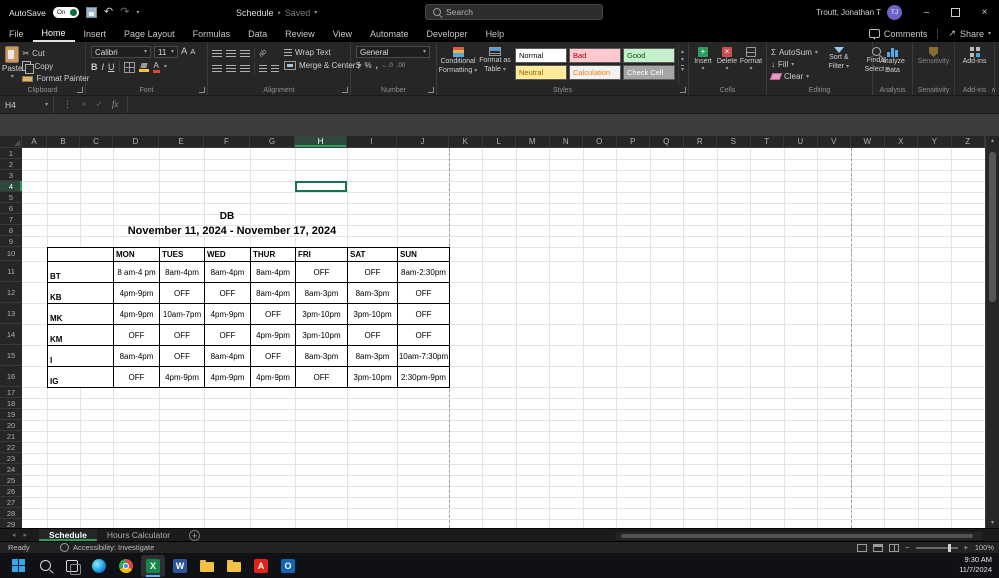 This screenshot has width=999, height=578. What do you see at coordinates (848, 12) in the screenshot?
I see `user-name: Troutt, Jonathan T` at bounding box center [848, 12].